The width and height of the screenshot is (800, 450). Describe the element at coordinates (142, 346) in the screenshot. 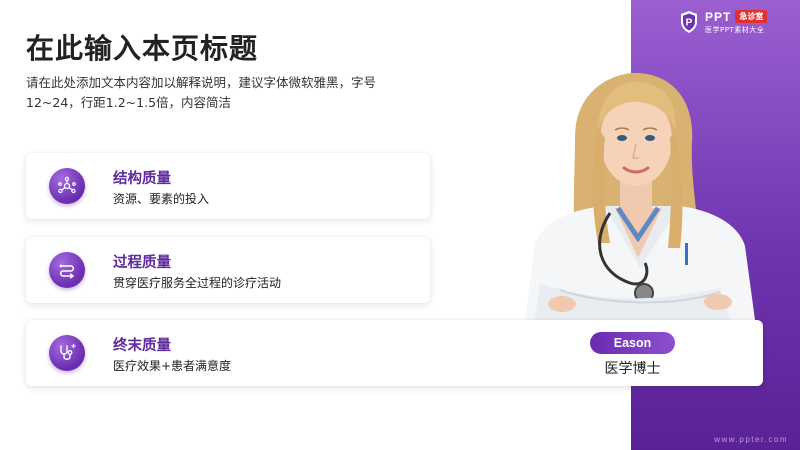

I see `card-title: 终末质量` at that location.